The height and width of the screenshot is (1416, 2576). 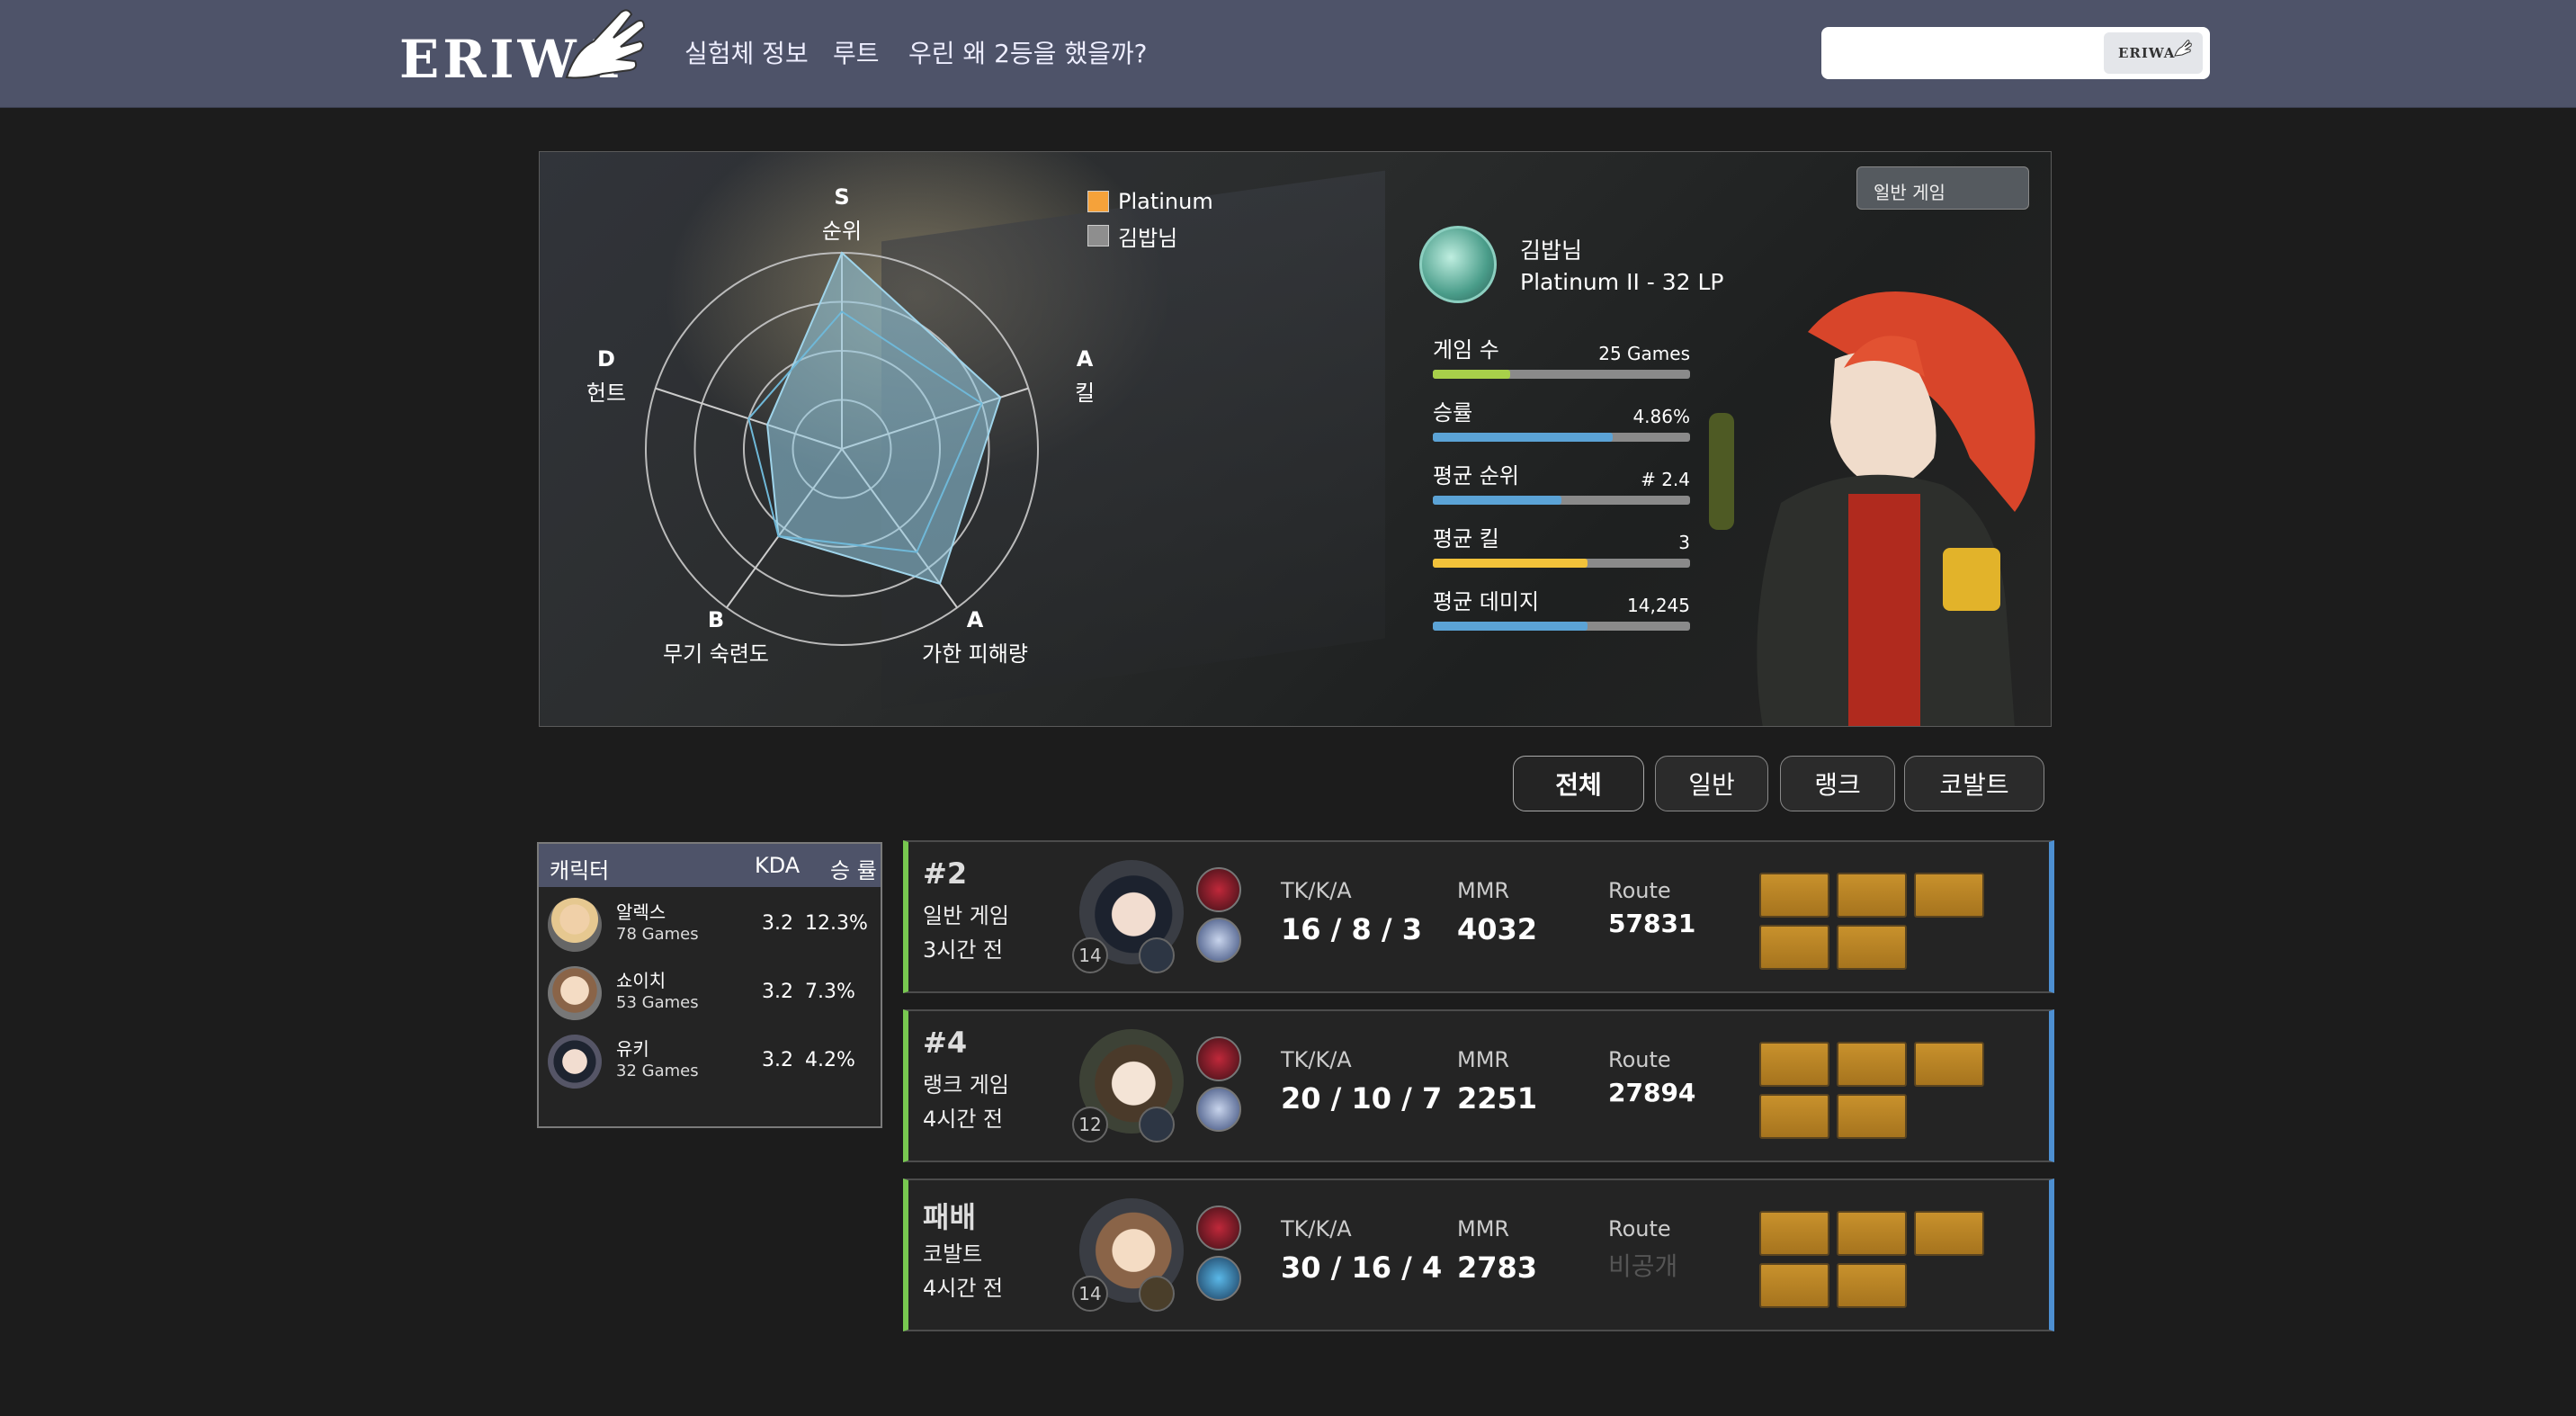 What do you see at coordinates (1643, 1266) in the screenshot?
I see `route-value: 비공개` at bounding box center [1643, 1266].